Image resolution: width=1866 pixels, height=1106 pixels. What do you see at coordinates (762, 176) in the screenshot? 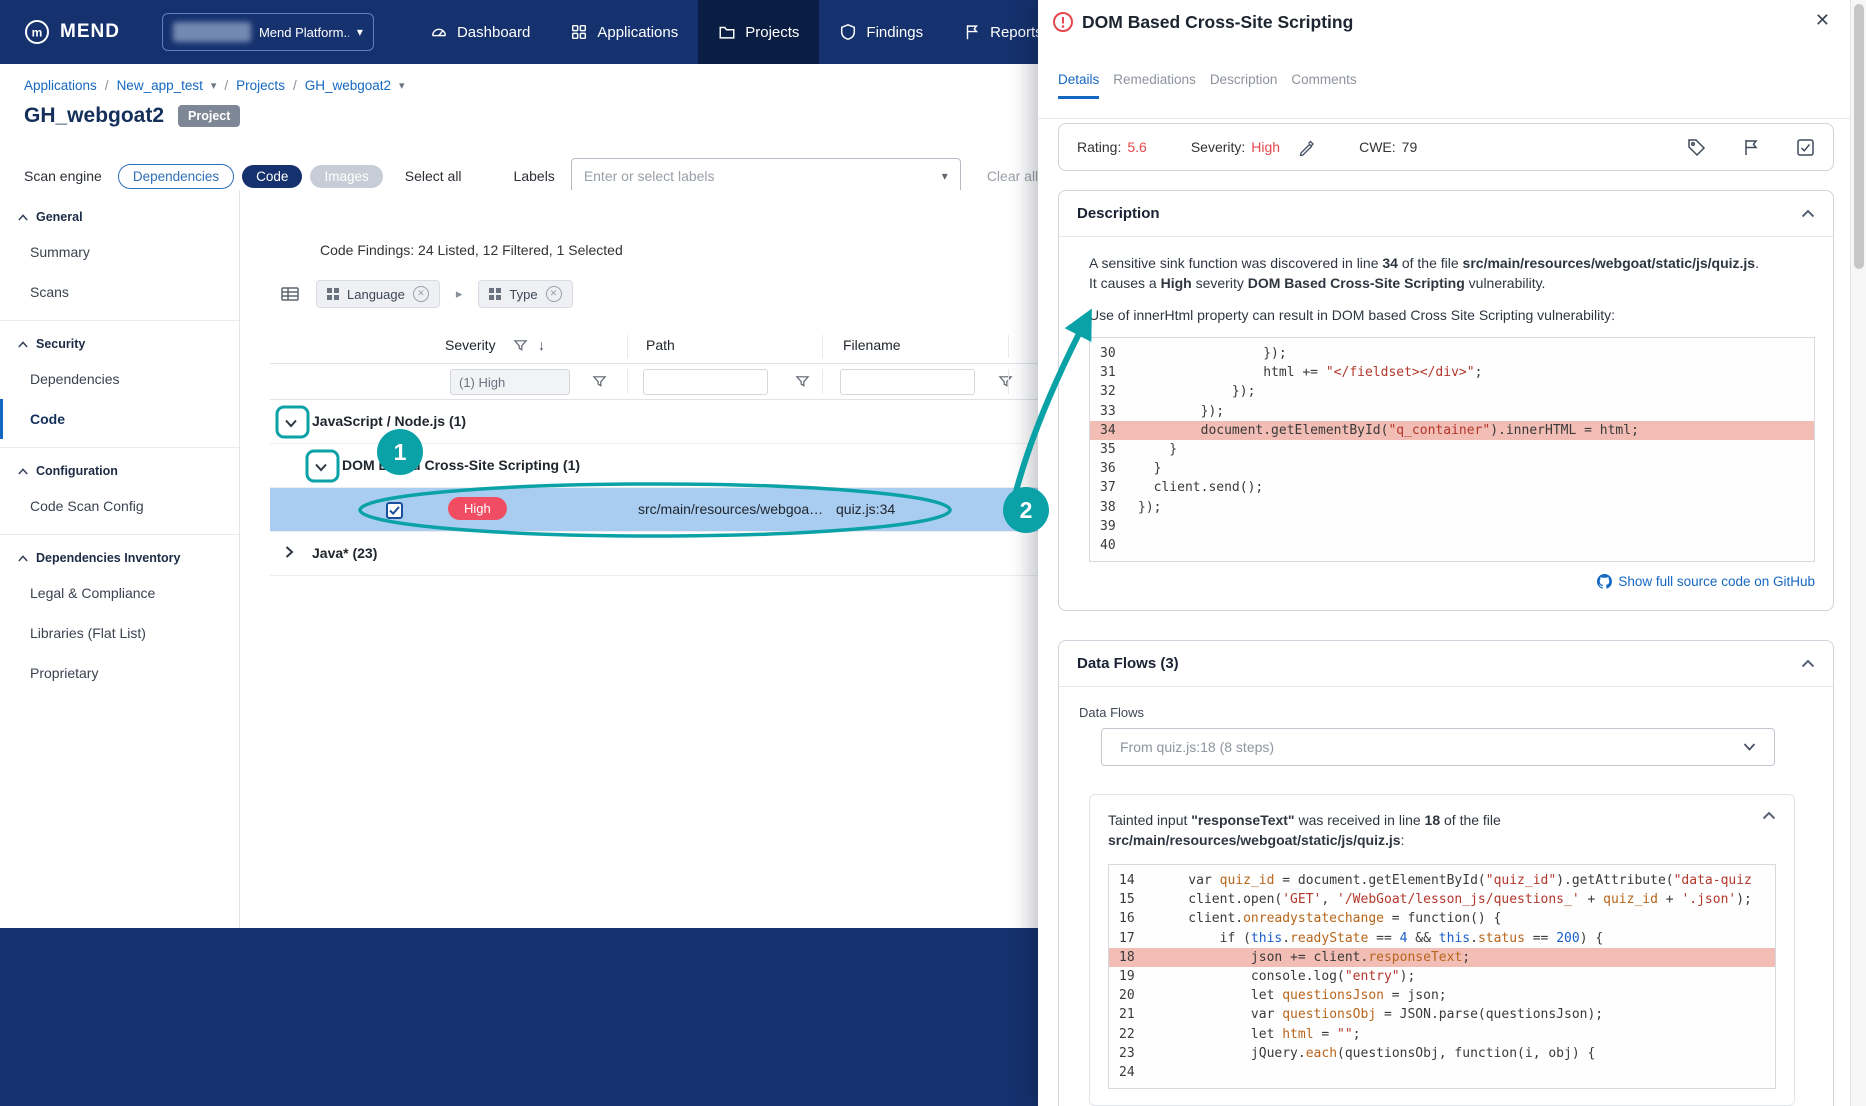
I see `labels-input` at bounding box center [762, 176].